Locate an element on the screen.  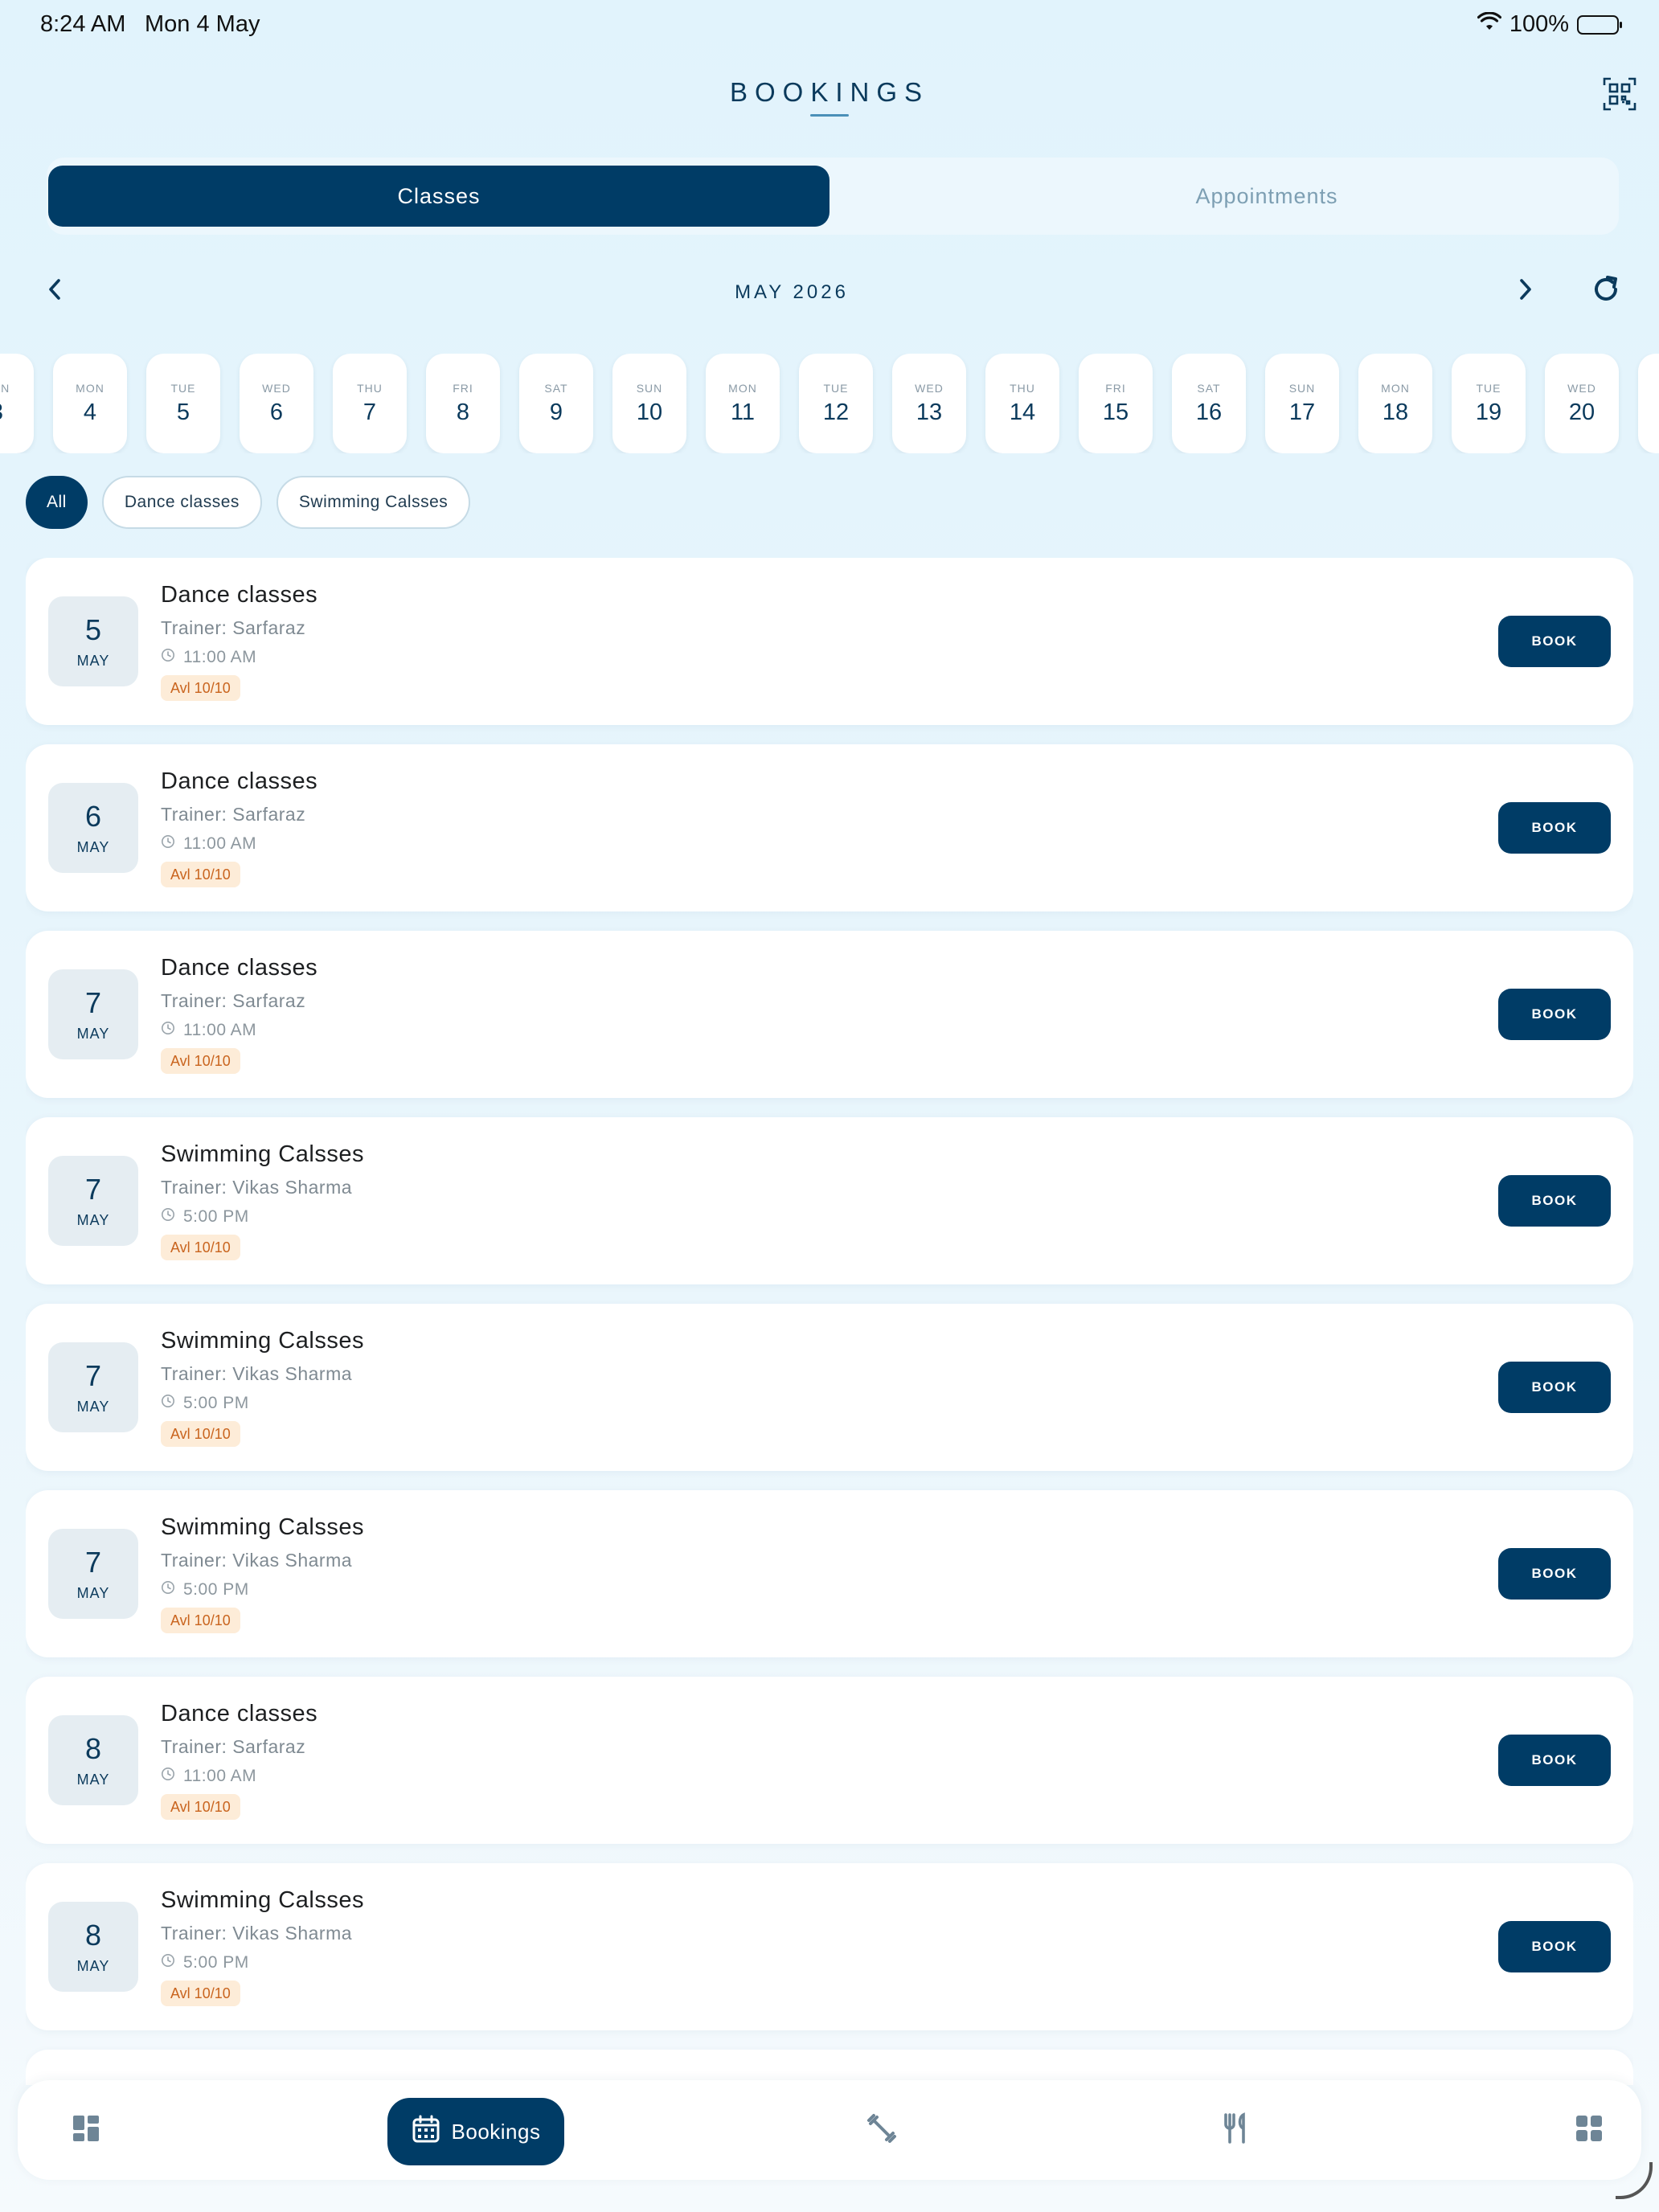
day-chip: TUE 12 is located at coordinates (836, 403).